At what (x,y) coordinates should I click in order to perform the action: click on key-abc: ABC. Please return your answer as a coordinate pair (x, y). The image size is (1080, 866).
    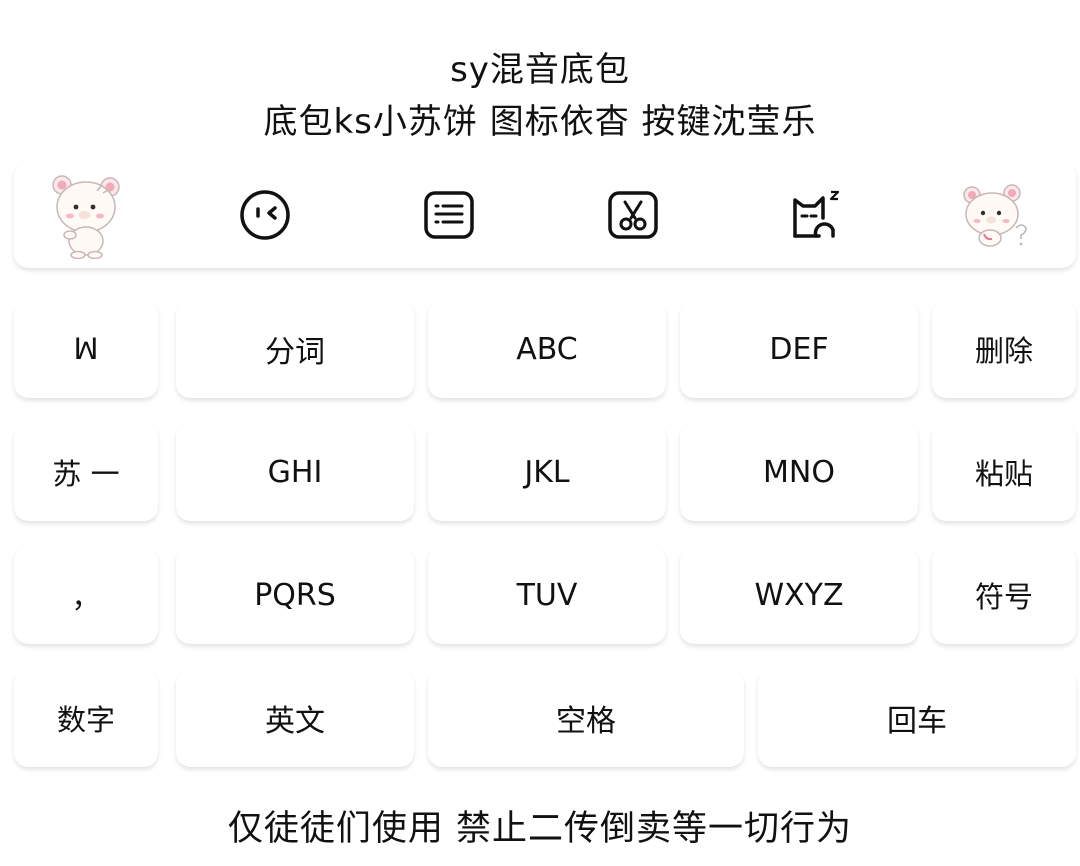
    Looking at the image, I should click on (547, 349).